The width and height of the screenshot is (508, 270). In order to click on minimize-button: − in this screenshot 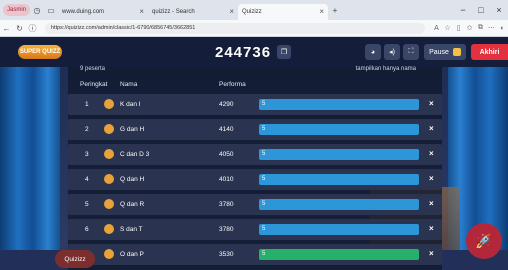, I will do `click(463, 10)`.